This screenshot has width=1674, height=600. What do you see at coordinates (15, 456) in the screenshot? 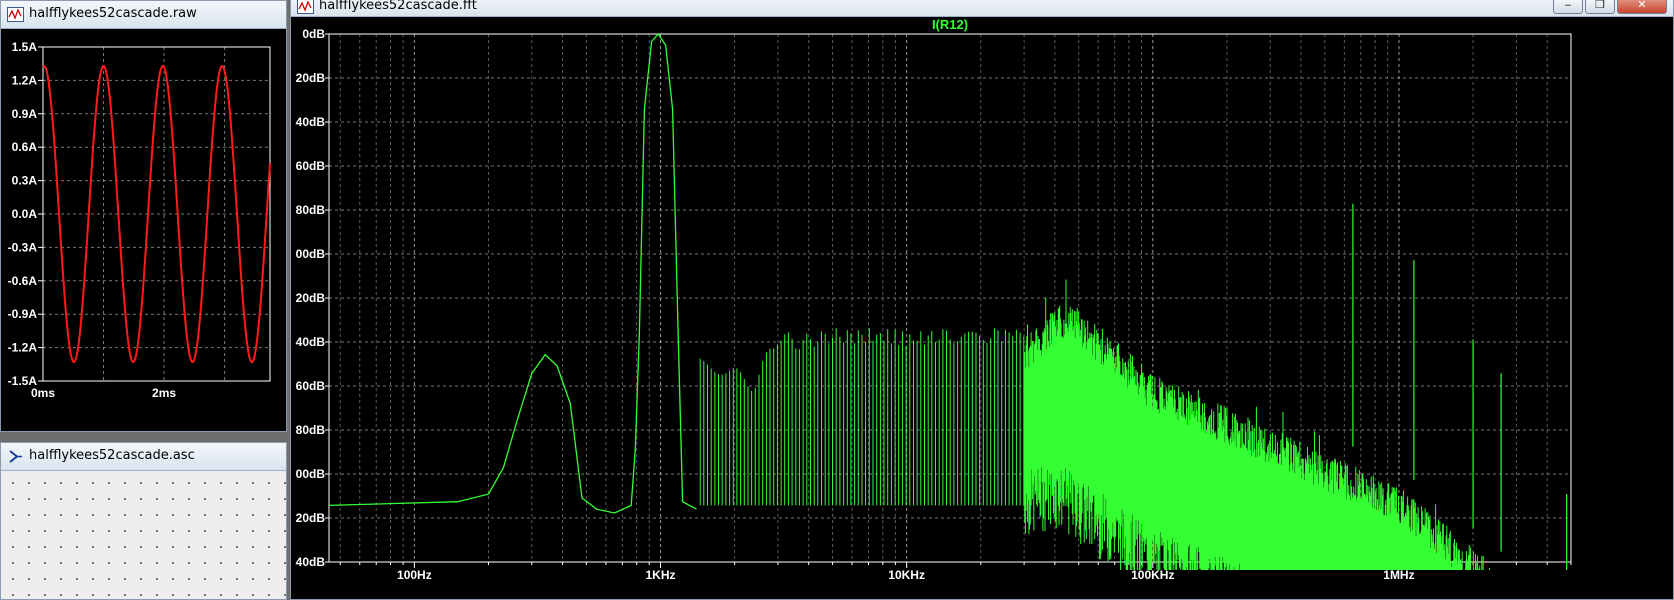
I see `schematic-icon` at bounding box center [15, 456].